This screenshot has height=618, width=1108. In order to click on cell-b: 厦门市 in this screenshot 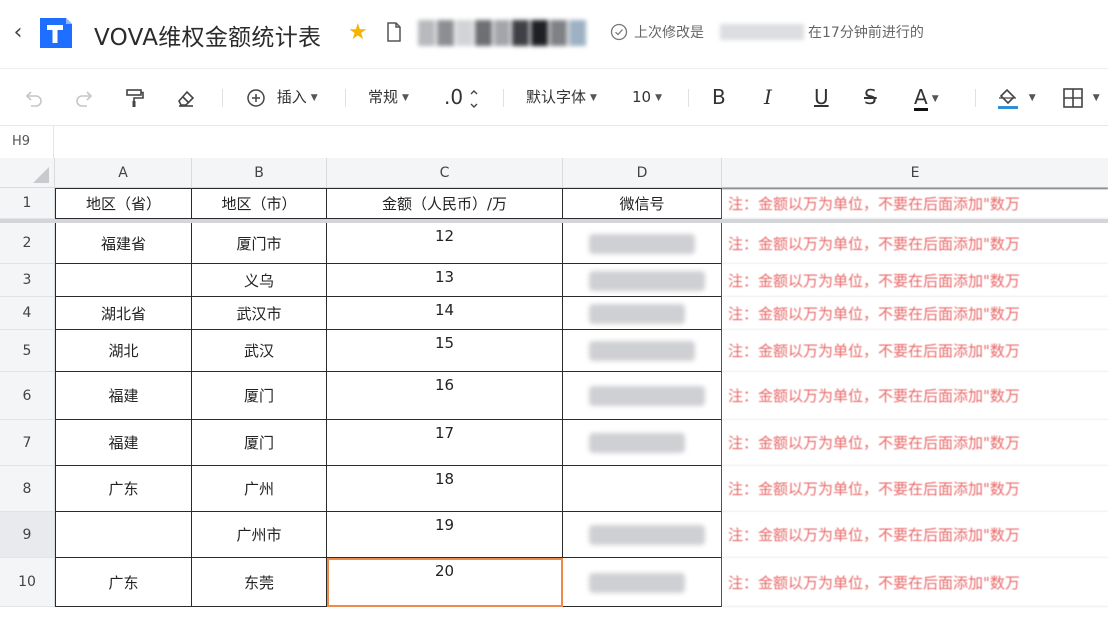, I will do `click(259, 243)`.